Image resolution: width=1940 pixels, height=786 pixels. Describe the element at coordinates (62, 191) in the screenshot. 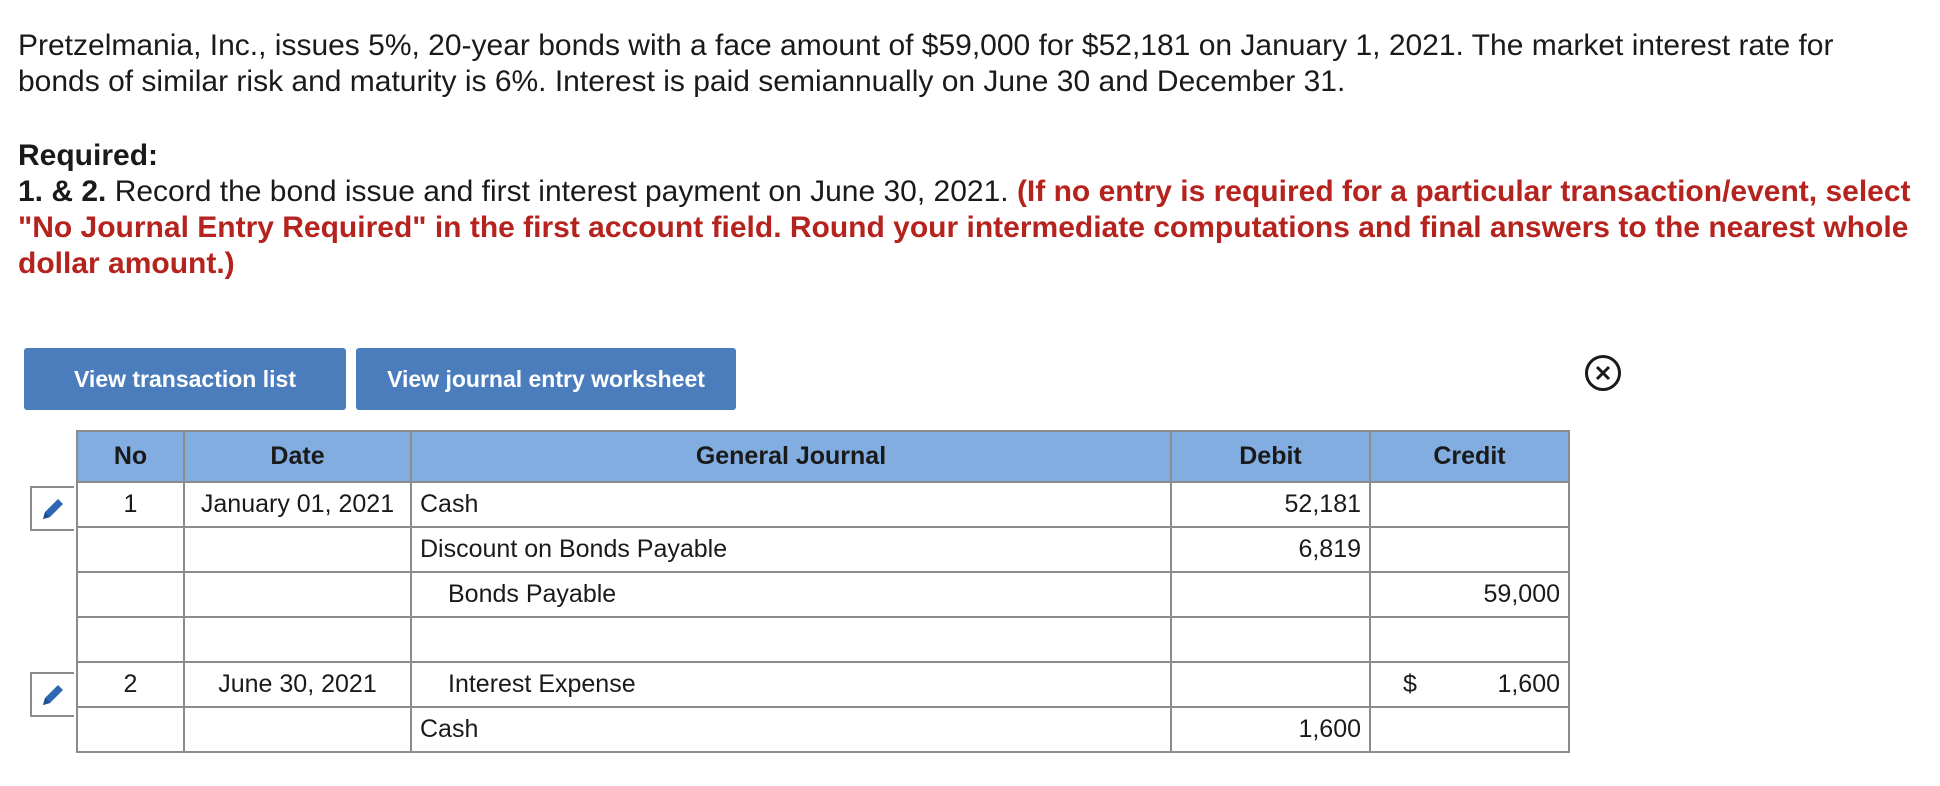

I see `requirement-number: 1. & 2.` at that location.